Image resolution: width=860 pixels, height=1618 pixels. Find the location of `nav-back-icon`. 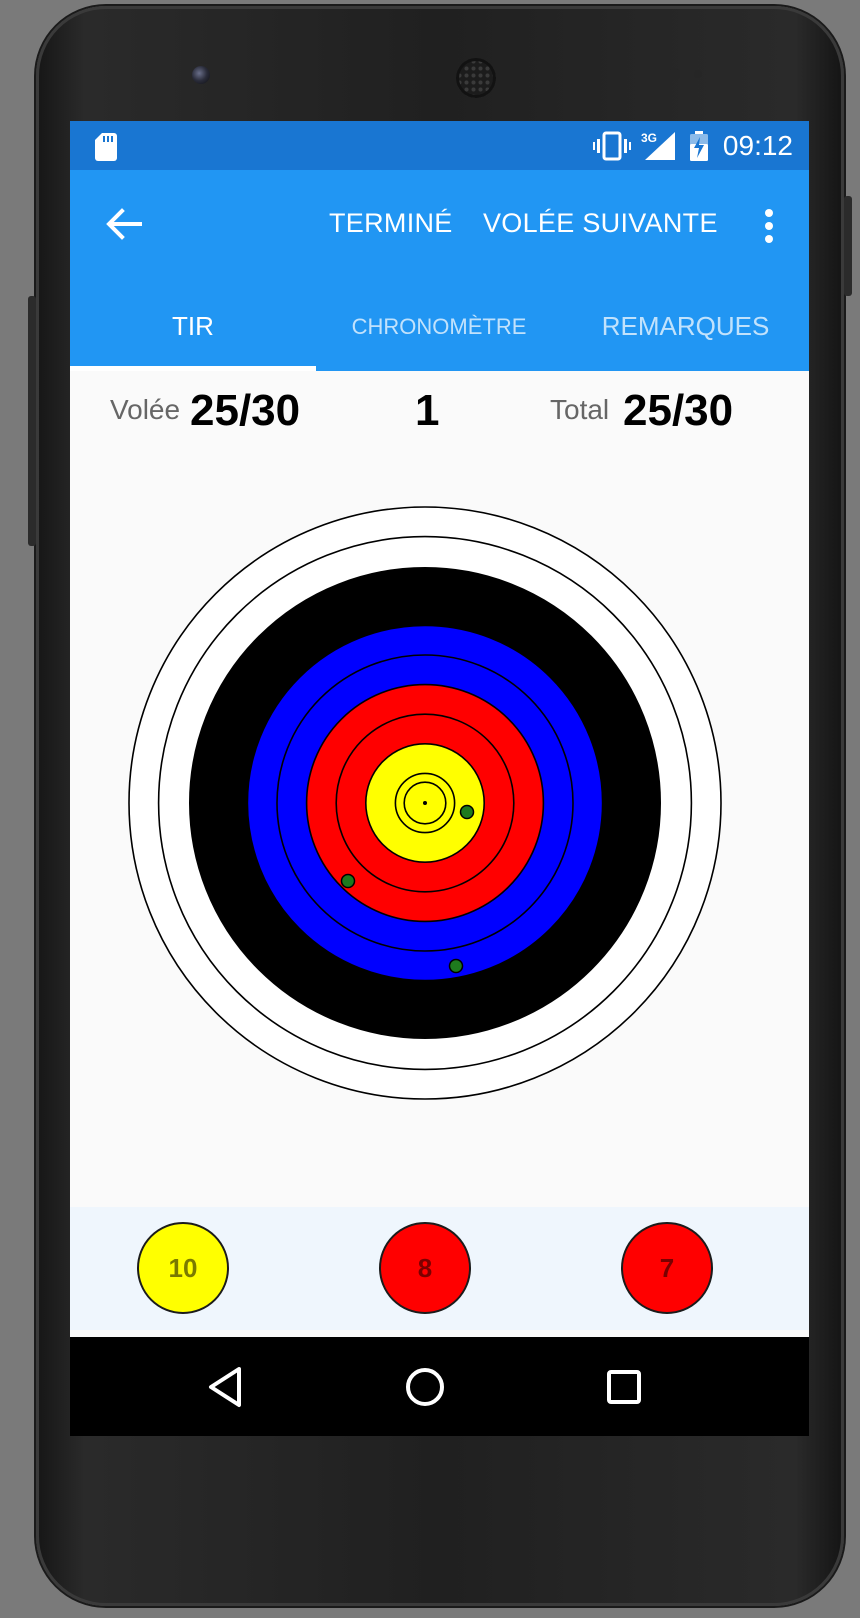

nav-back-icon is located at coordinates (226, 1387).